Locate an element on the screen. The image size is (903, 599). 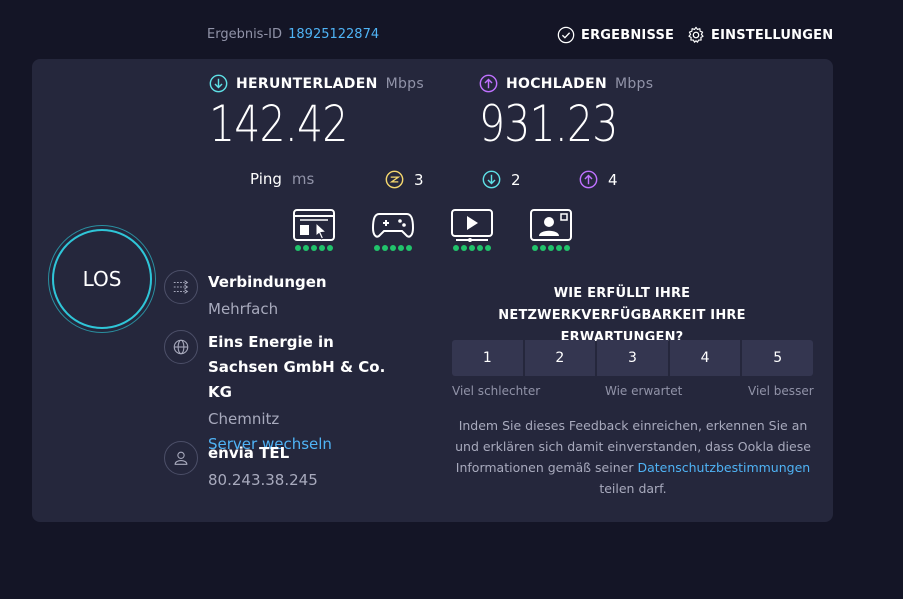
results-button: ERGEBNISSE is located at coordinates (615, 35).